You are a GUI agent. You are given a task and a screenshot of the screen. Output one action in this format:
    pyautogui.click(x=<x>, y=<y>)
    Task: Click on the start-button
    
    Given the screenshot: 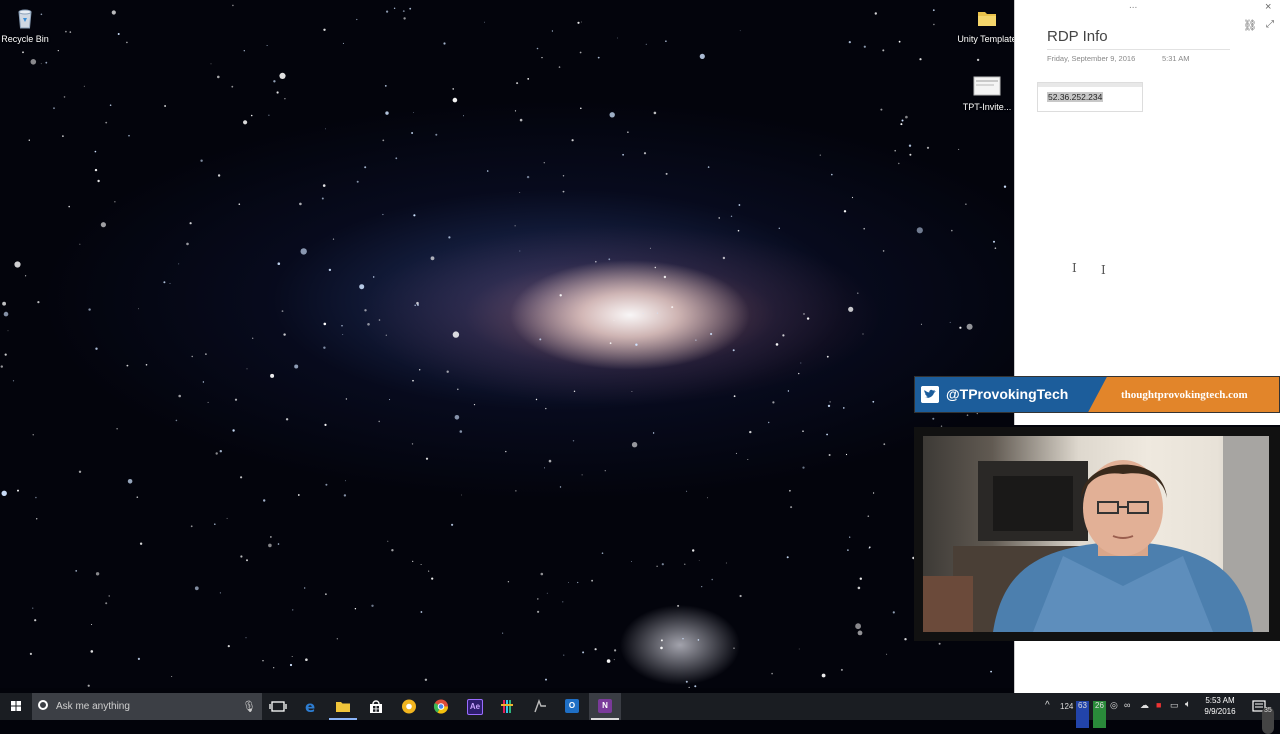 What is the action you would take?
    pyautogui.click(x=16, y=706)
    